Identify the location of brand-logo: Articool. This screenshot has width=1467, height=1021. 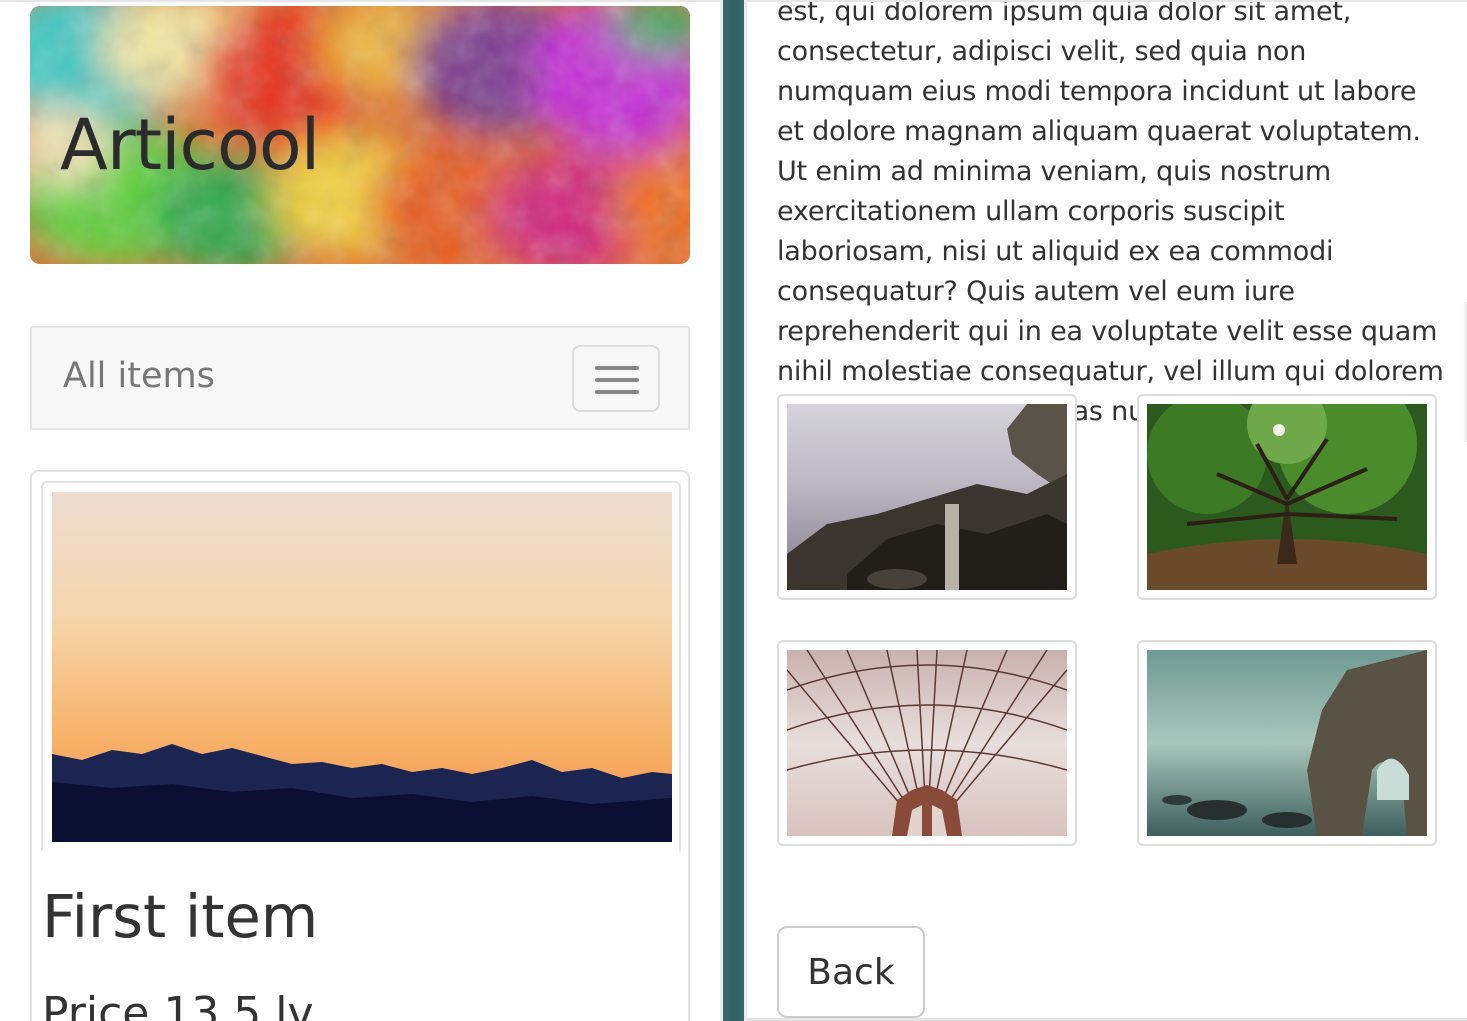
(190, 145).